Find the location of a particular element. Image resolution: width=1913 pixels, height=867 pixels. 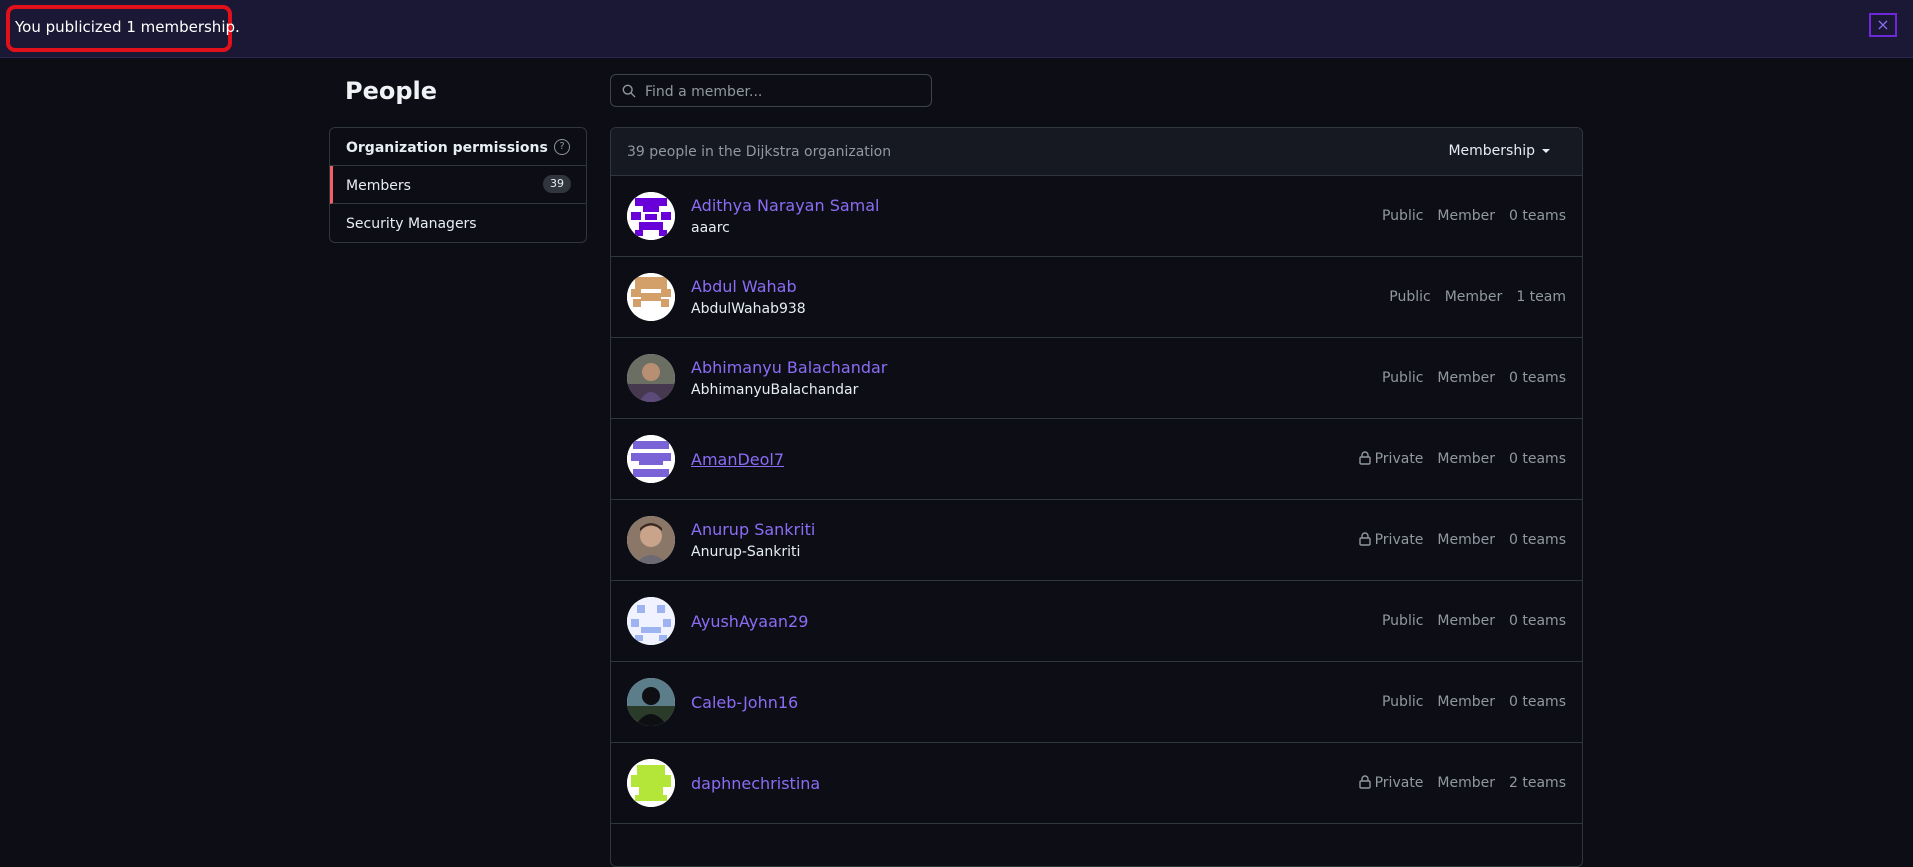

table-row: daphnechristina Private Member 2 teams is located at coordinates (1096, 783).